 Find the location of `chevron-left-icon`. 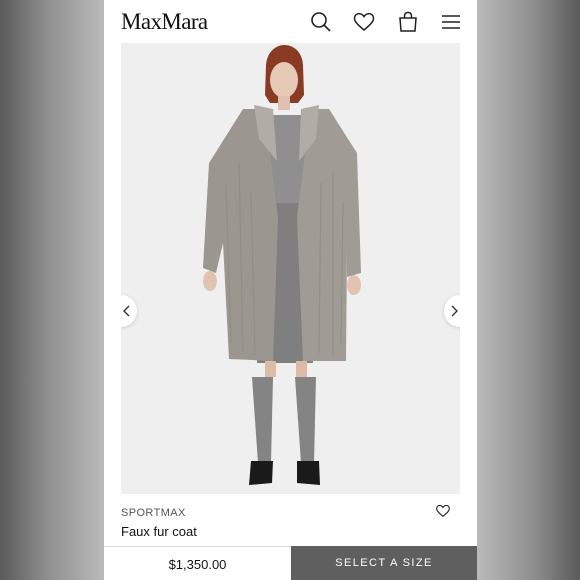

chevron-left-icon is located at coordinates (126, 311).